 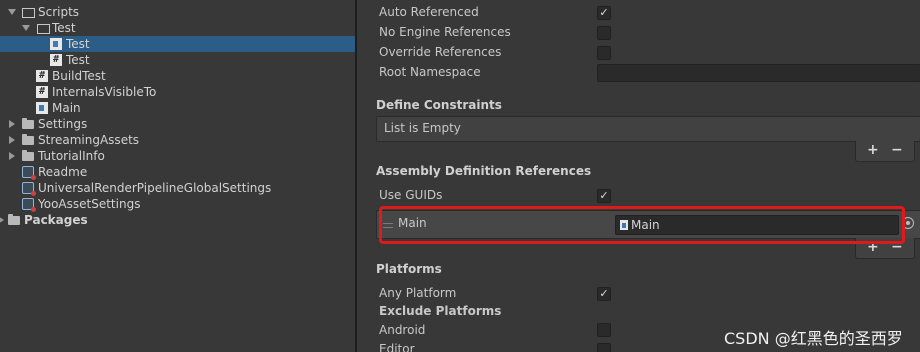 I want to click on tree-item-main: Main, so click(x=177, y=108).